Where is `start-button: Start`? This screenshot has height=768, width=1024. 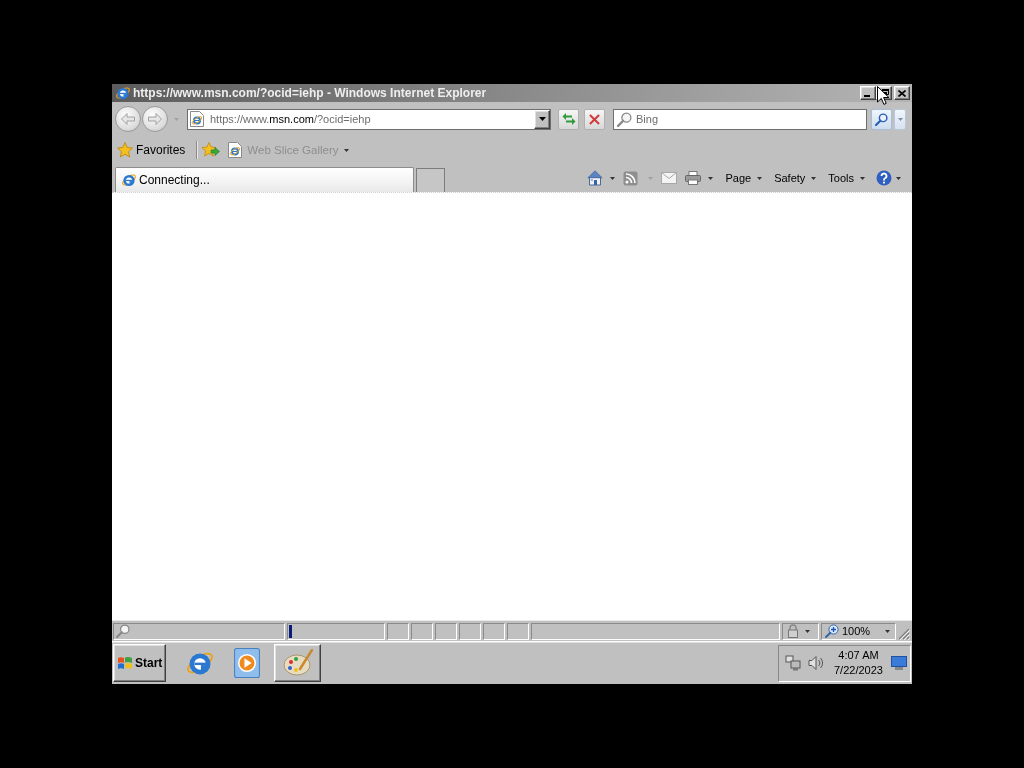
start-button: Start is located at coordinates (139, 663).